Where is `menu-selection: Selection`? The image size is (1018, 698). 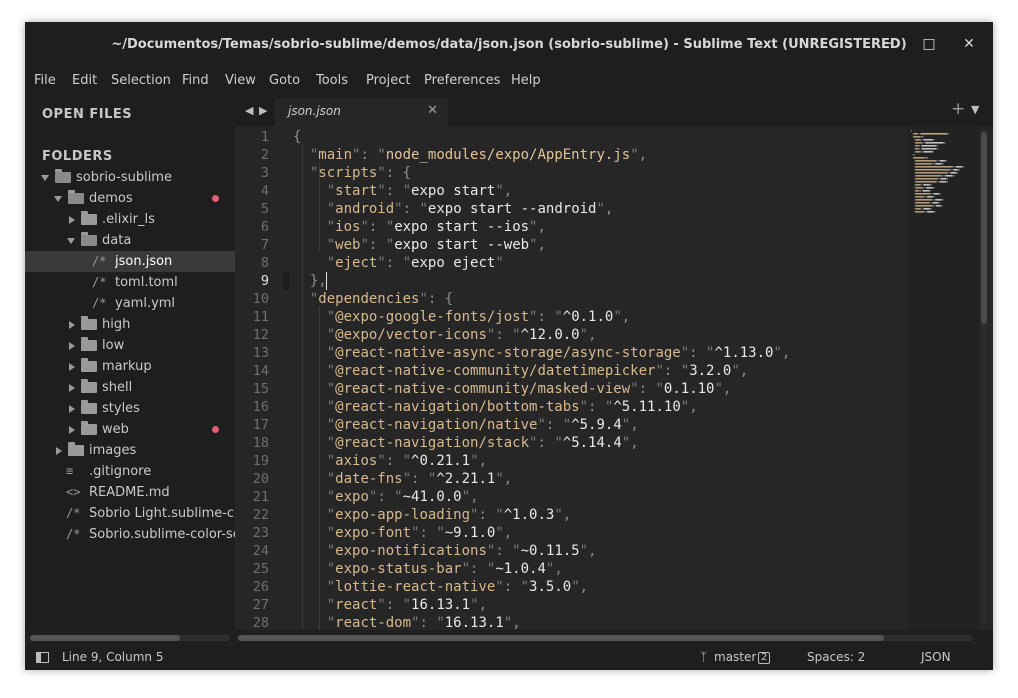 menu-selection: Selection is located at coordinates (141, 80).